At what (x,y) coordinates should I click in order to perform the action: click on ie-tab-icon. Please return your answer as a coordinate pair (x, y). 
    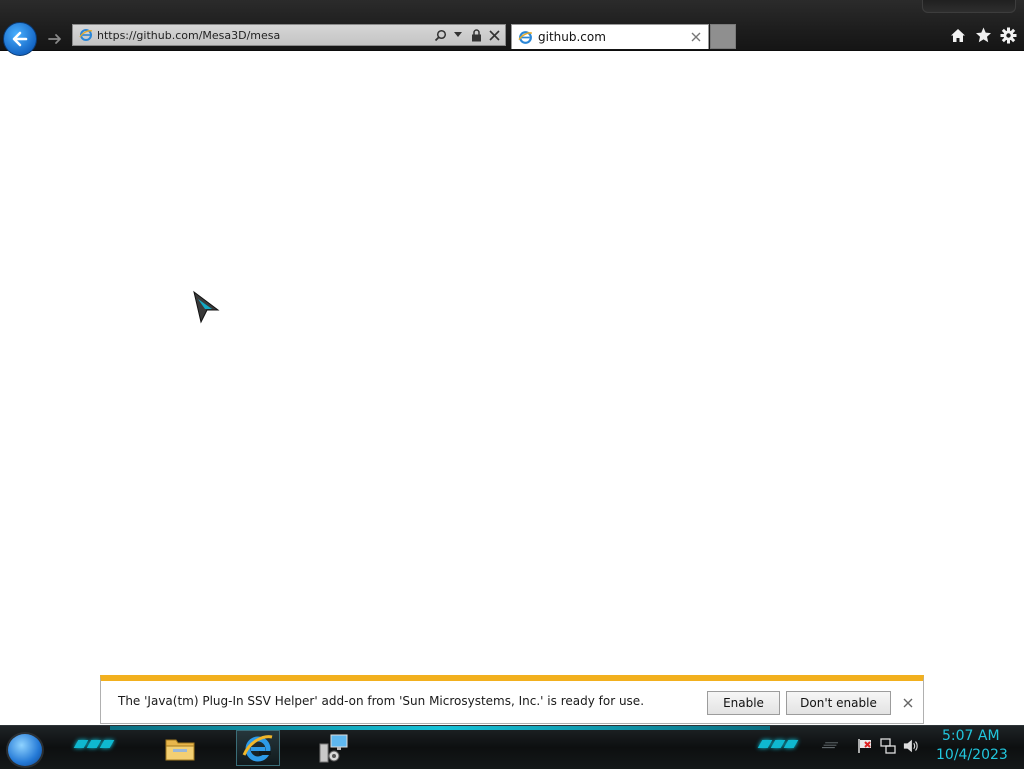
    Looking at the image, I should click on (525, 37).